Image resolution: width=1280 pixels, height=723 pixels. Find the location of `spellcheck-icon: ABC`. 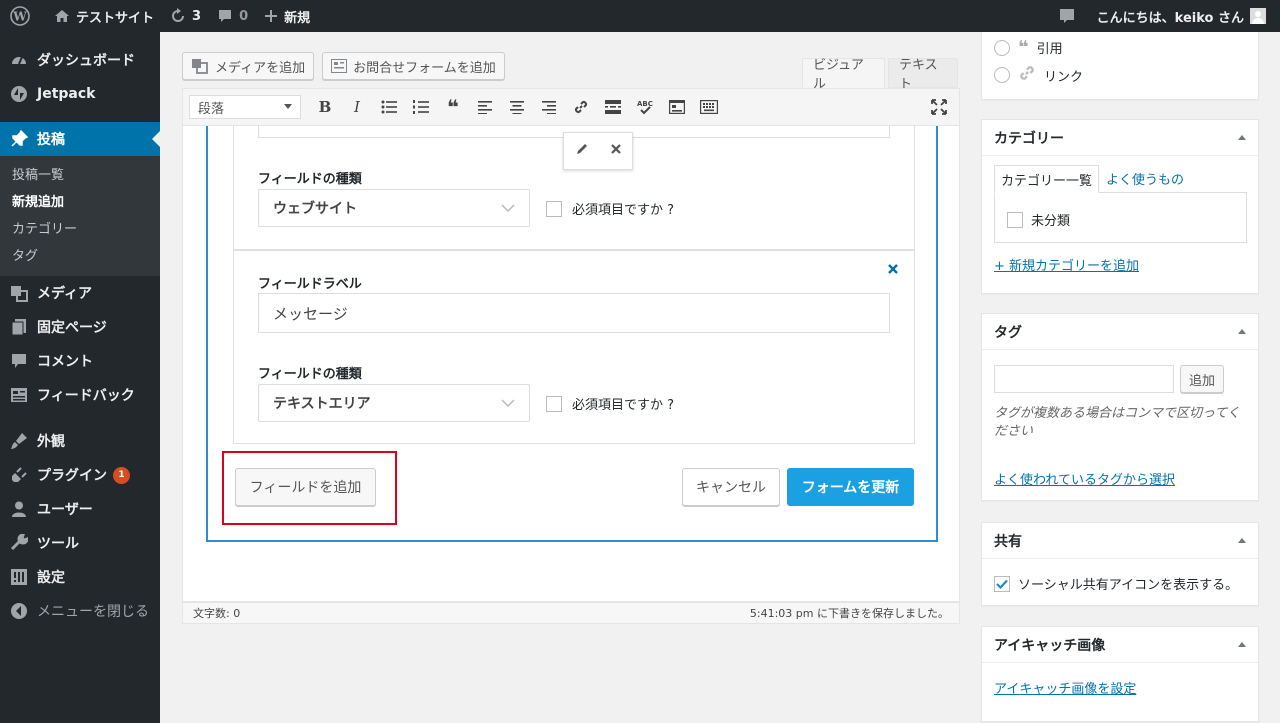

spellcheck-icon: ABC is located at coordinates (645, 107).